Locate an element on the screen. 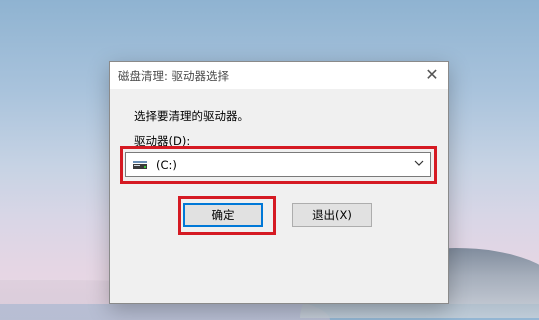 This screenshot has width=539, height=320. chevron-down-icon is located at coordinates (419, 163).